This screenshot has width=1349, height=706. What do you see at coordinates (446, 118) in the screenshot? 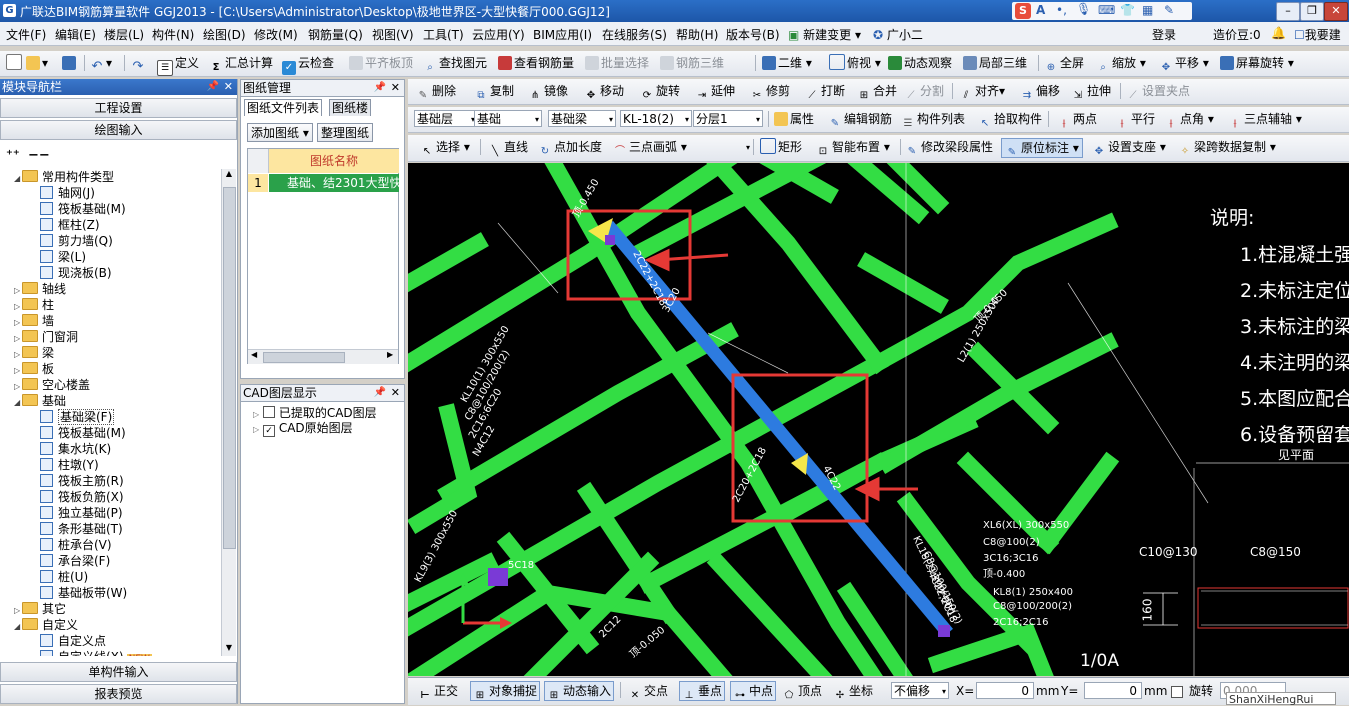
I see `floor-combo: 基础层 ▾` at bounding box center [446, 118].